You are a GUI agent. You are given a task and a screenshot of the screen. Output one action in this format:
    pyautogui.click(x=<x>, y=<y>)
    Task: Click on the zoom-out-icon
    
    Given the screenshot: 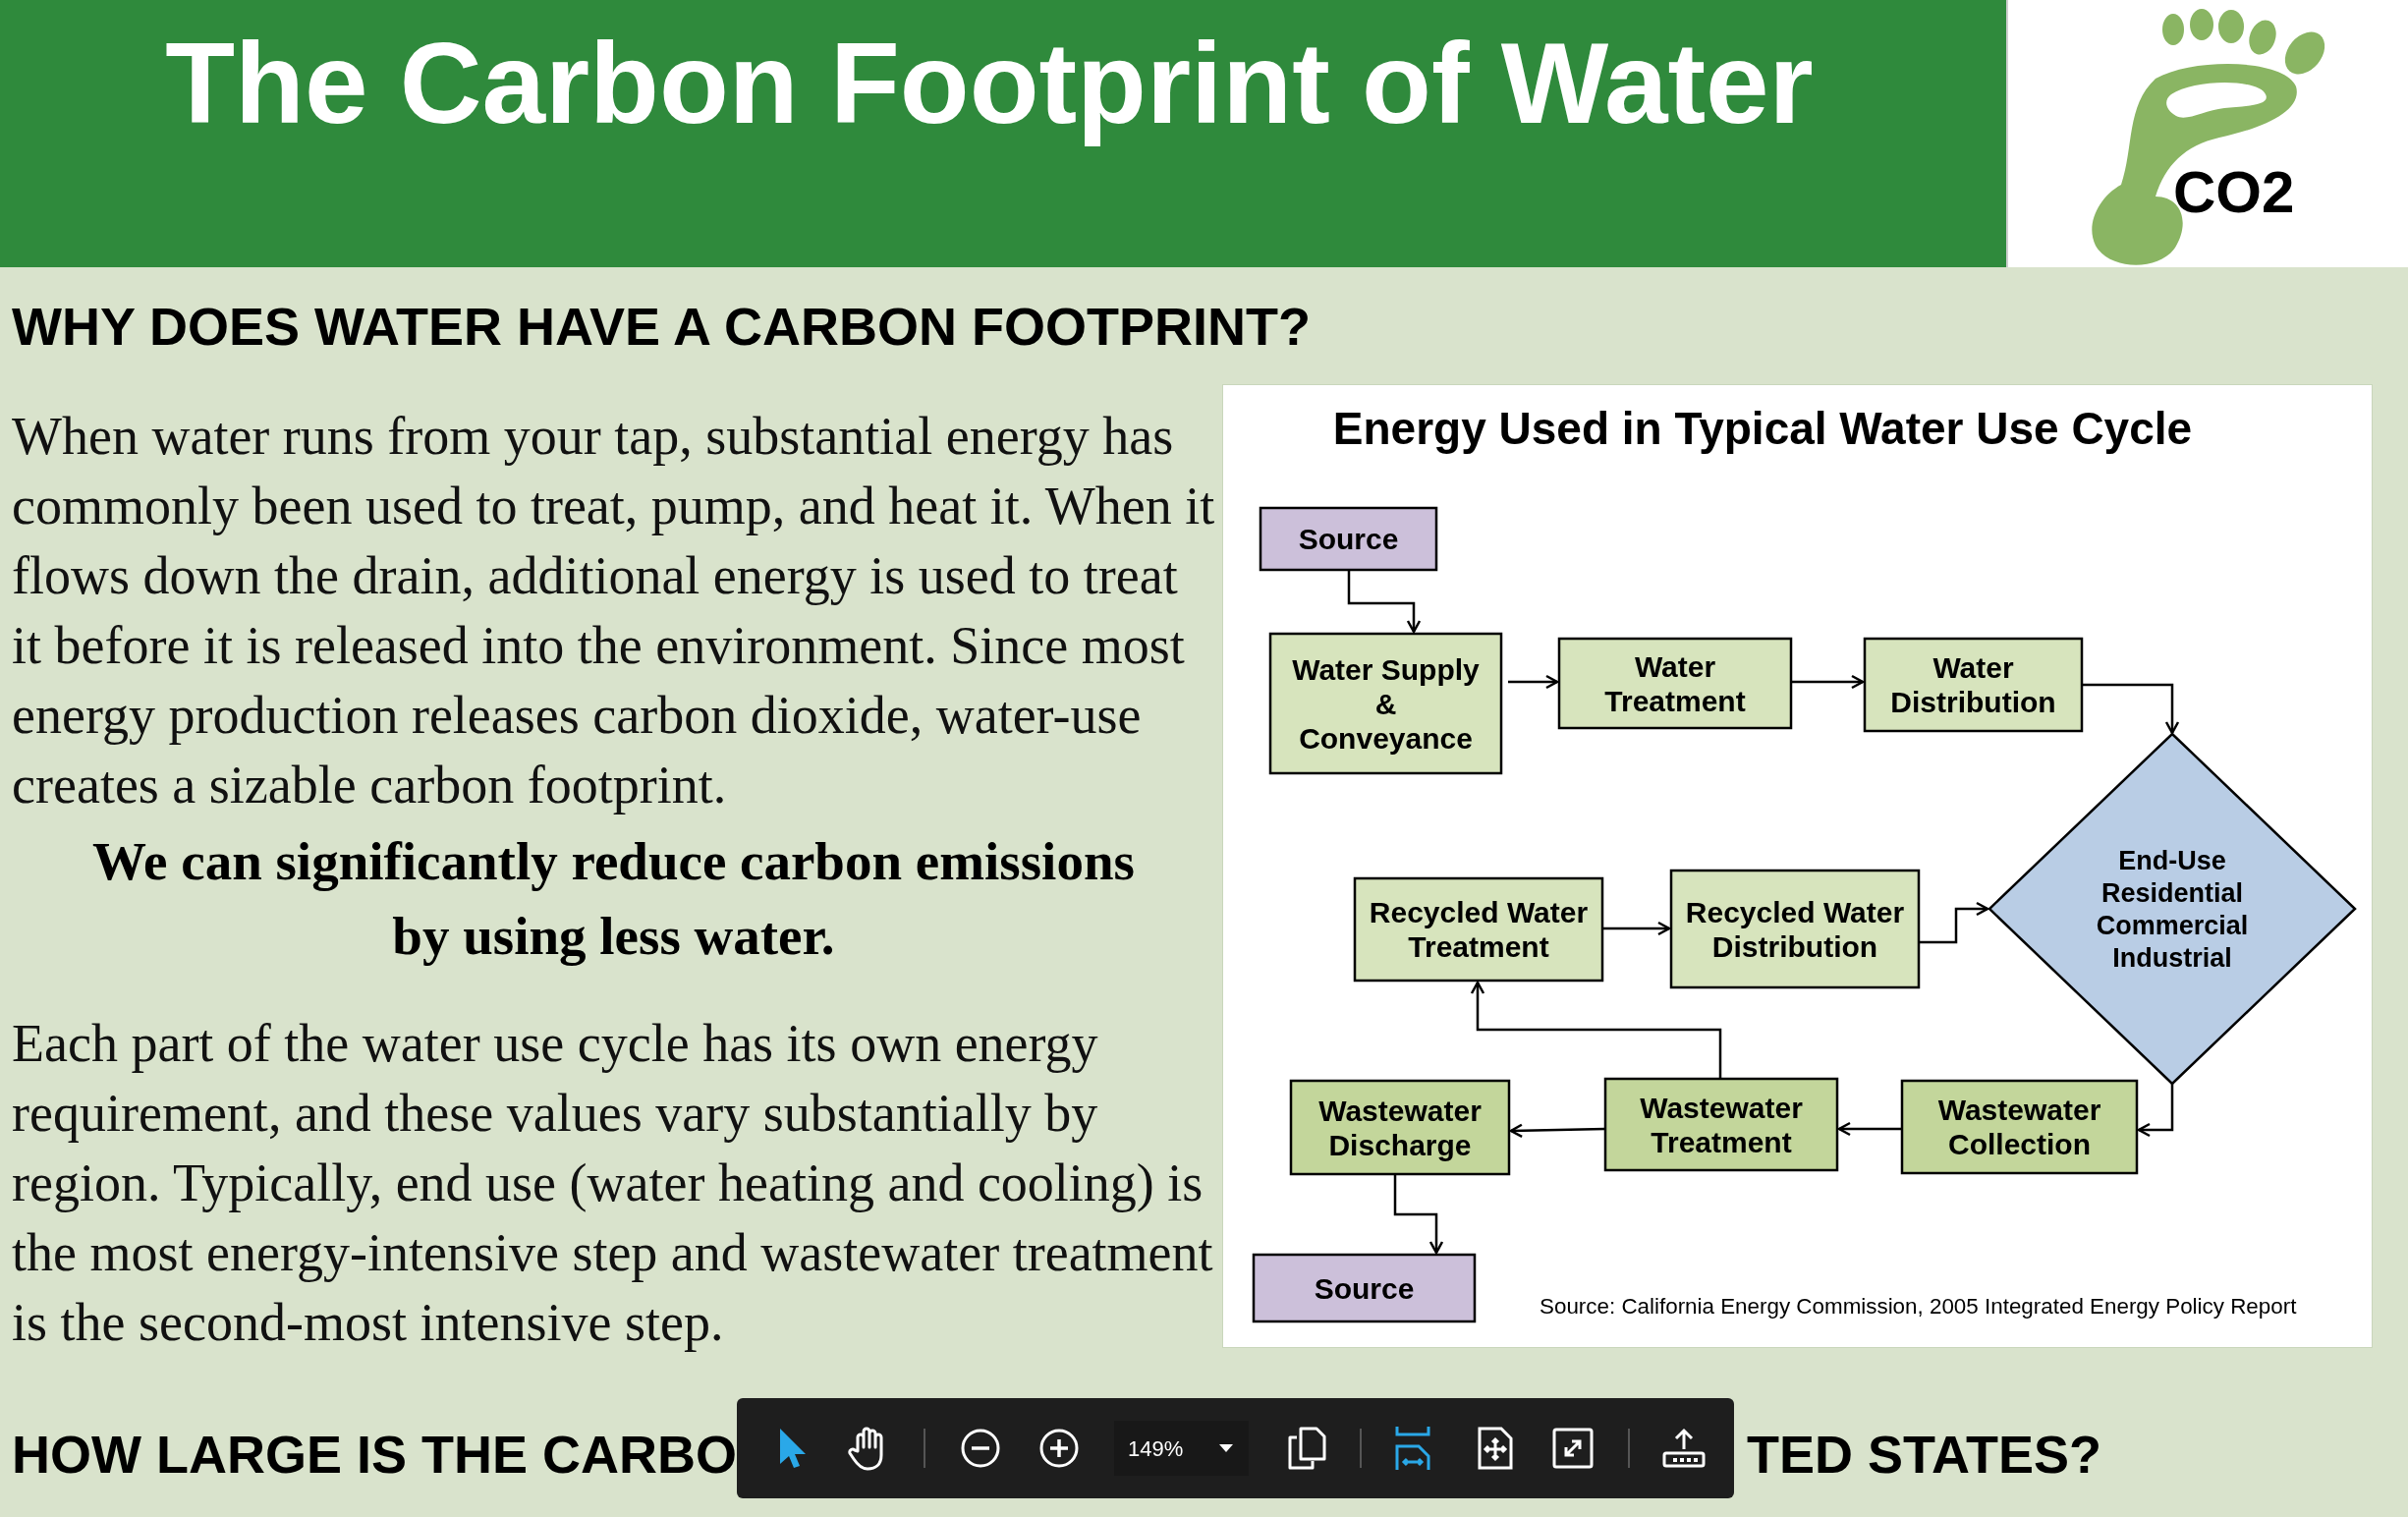 What is the action you would take?
    pyautogui.click(x=980, y=1448)
    